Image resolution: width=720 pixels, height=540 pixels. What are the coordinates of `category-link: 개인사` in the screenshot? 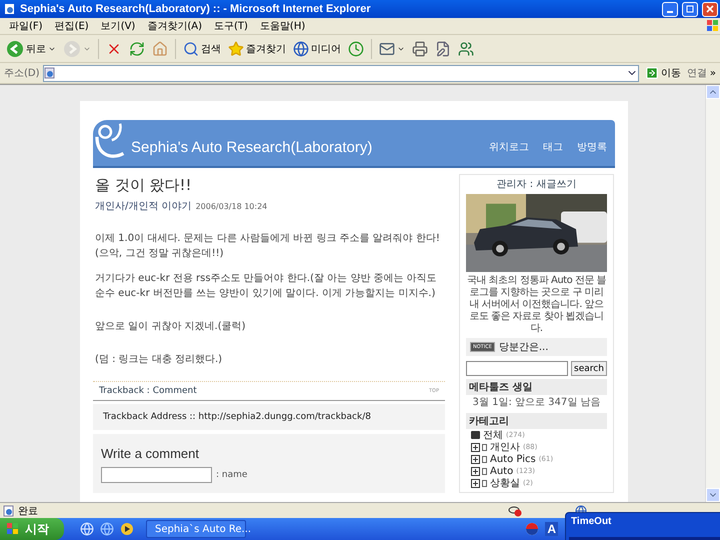 It's located at (505, 447).